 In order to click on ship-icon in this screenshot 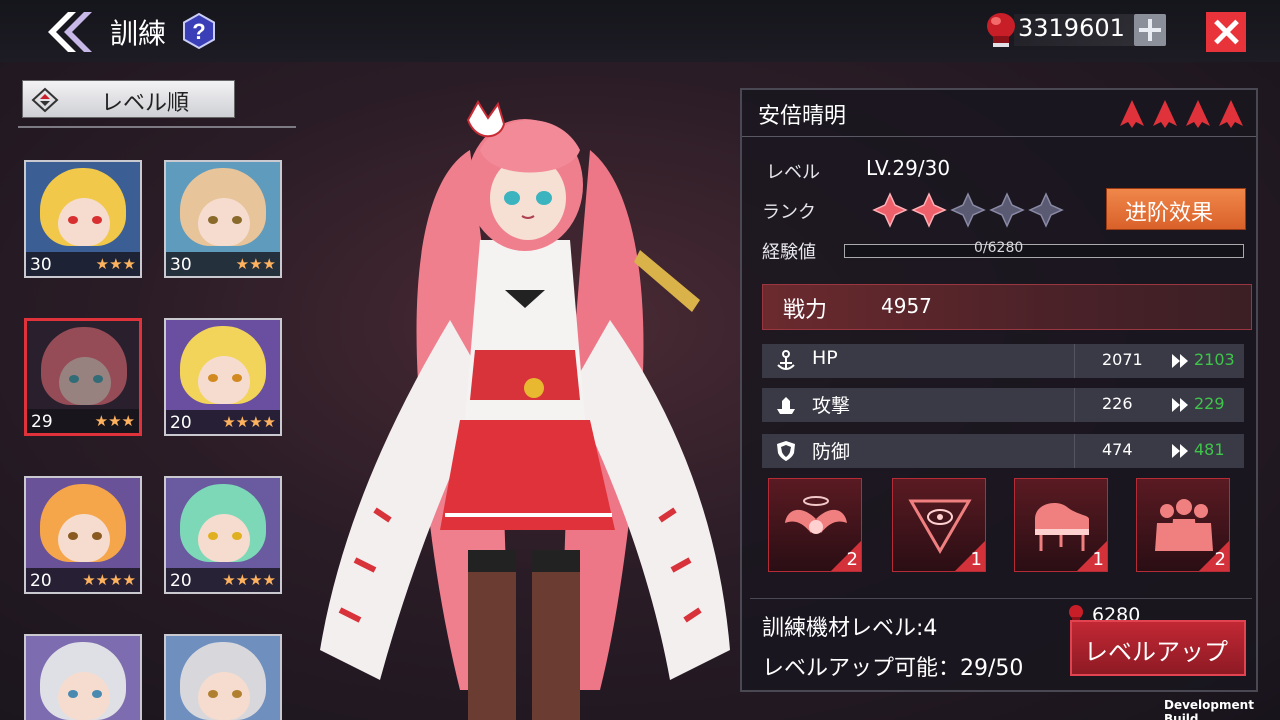, I will do `click(786, 405)`.